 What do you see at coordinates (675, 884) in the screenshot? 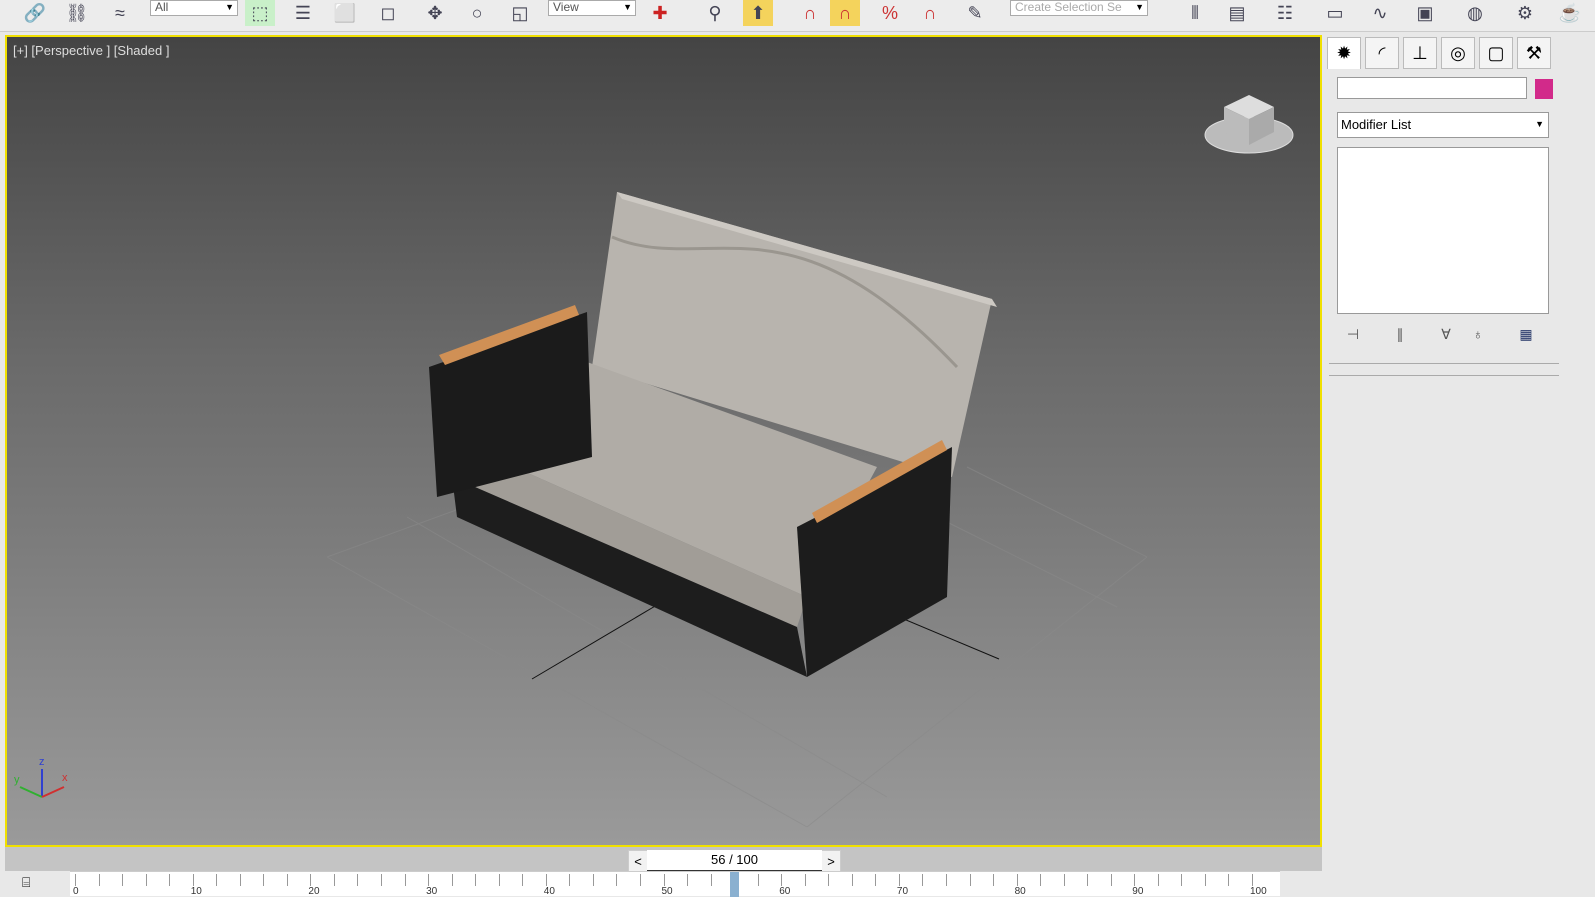
I see `track-bar: 0 10 20 30 40 50 60 70 80 90 100` at bounding box center [675, 884].